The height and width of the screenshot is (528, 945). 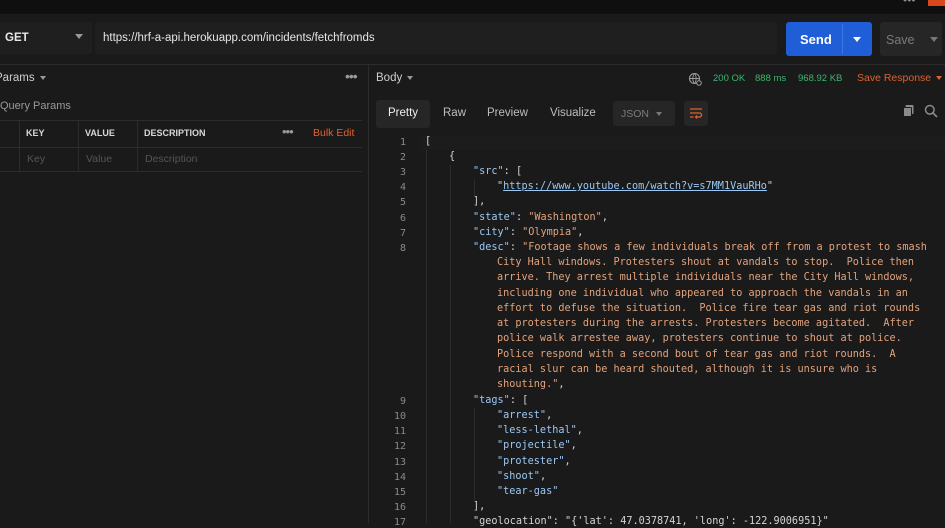 What do you see at coordinates (402, 401) in the screenshot?
I see `line-number: 9` at bounding box center [402, 401].